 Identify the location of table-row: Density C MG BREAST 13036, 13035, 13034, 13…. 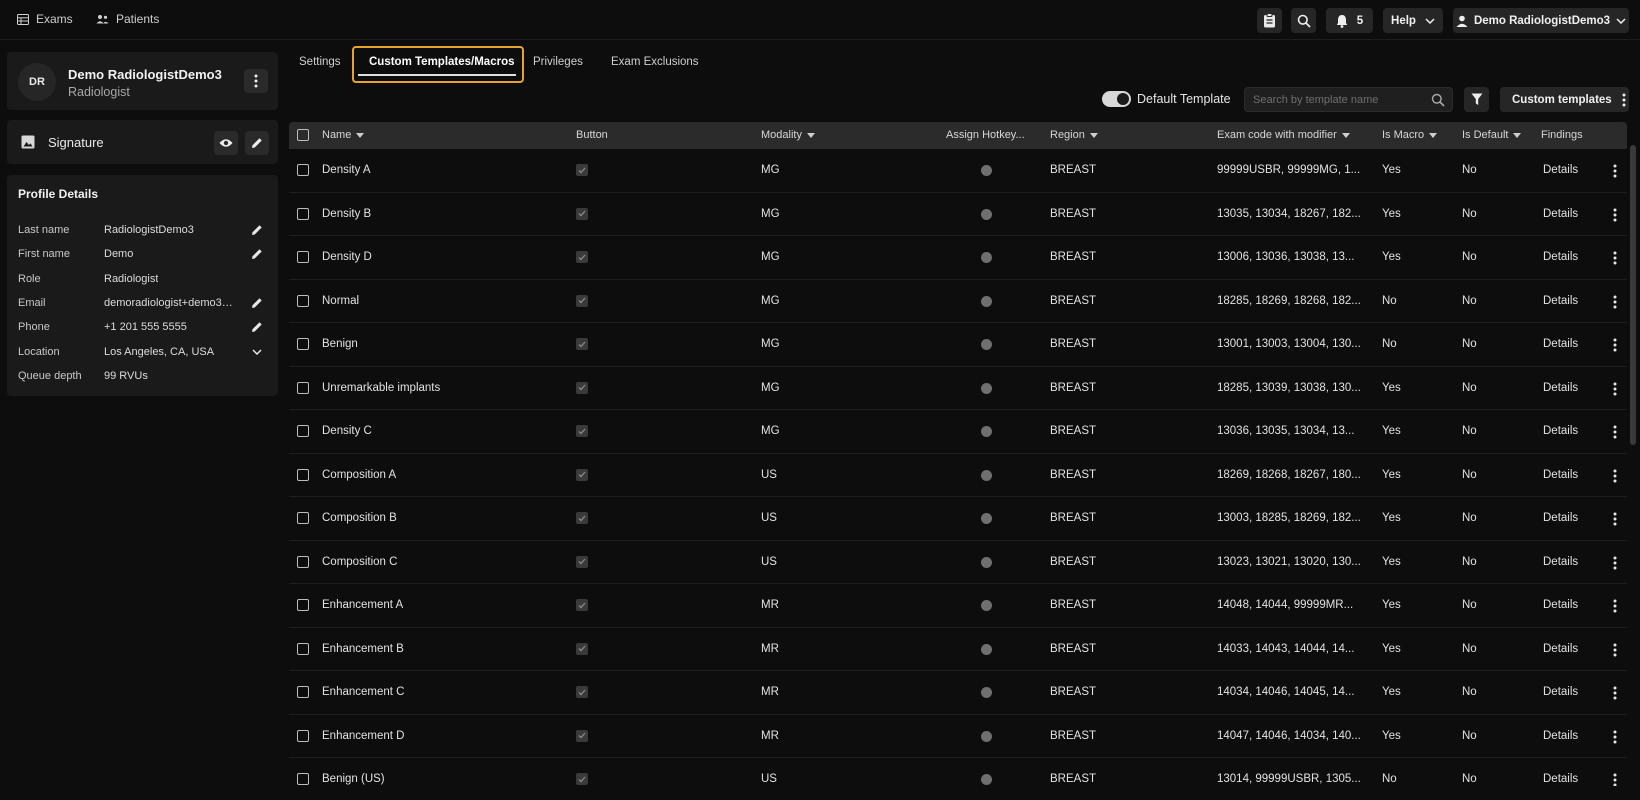
(958, 432).